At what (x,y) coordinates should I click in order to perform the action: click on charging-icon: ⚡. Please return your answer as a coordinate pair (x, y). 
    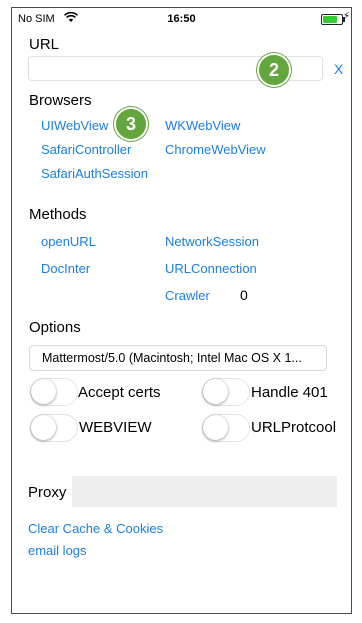
    Looking at the image, I should click on (346, 16).